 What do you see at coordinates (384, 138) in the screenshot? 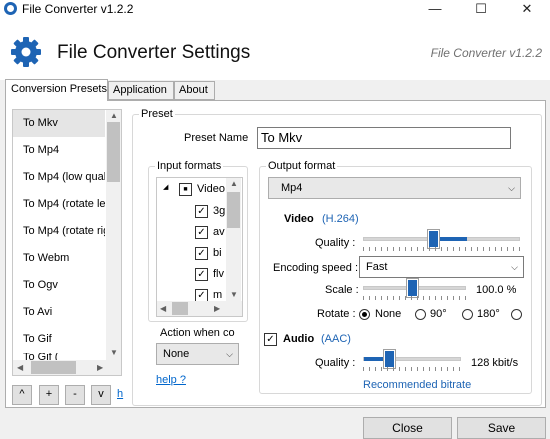
I see `preset-name-input: To Mkv` at bounding box center [384, 138].